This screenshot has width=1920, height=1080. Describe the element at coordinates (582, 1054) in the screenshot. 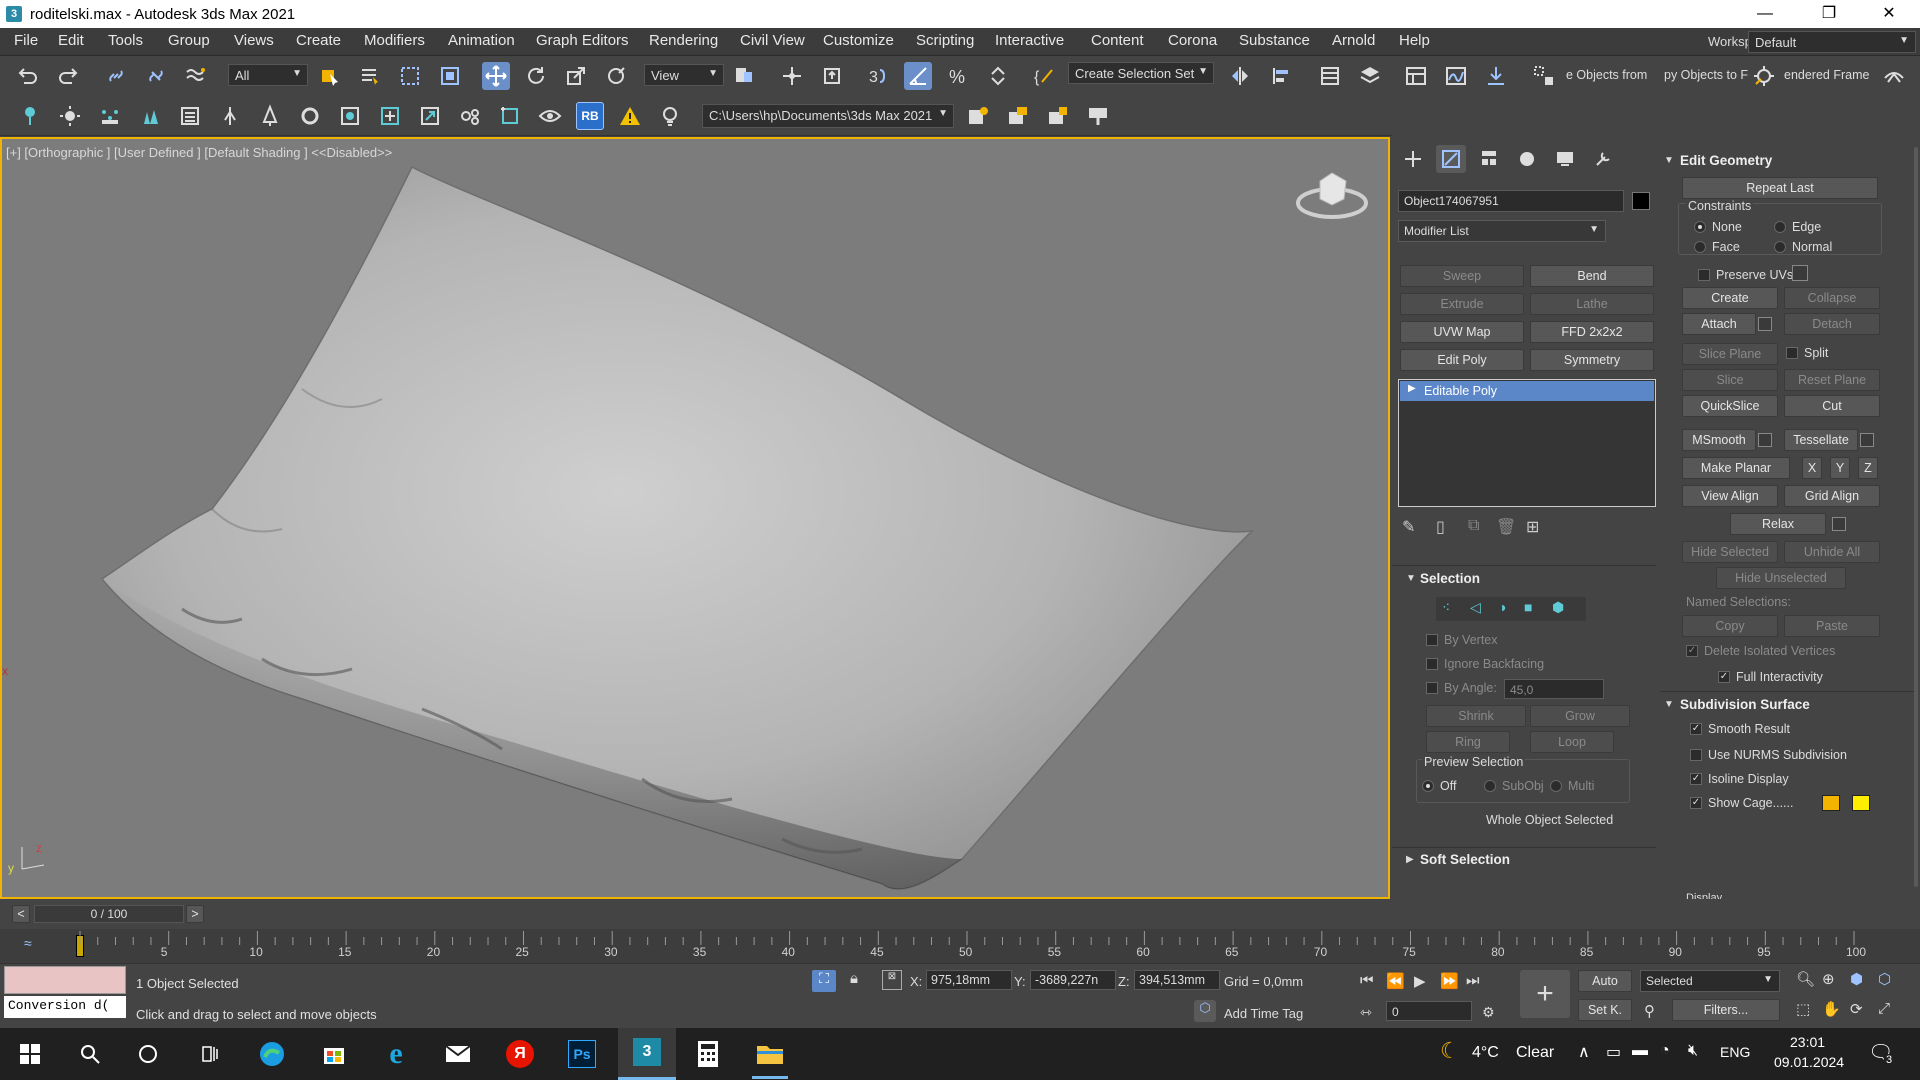

I see `photoshop-icon: Ps` at that location.